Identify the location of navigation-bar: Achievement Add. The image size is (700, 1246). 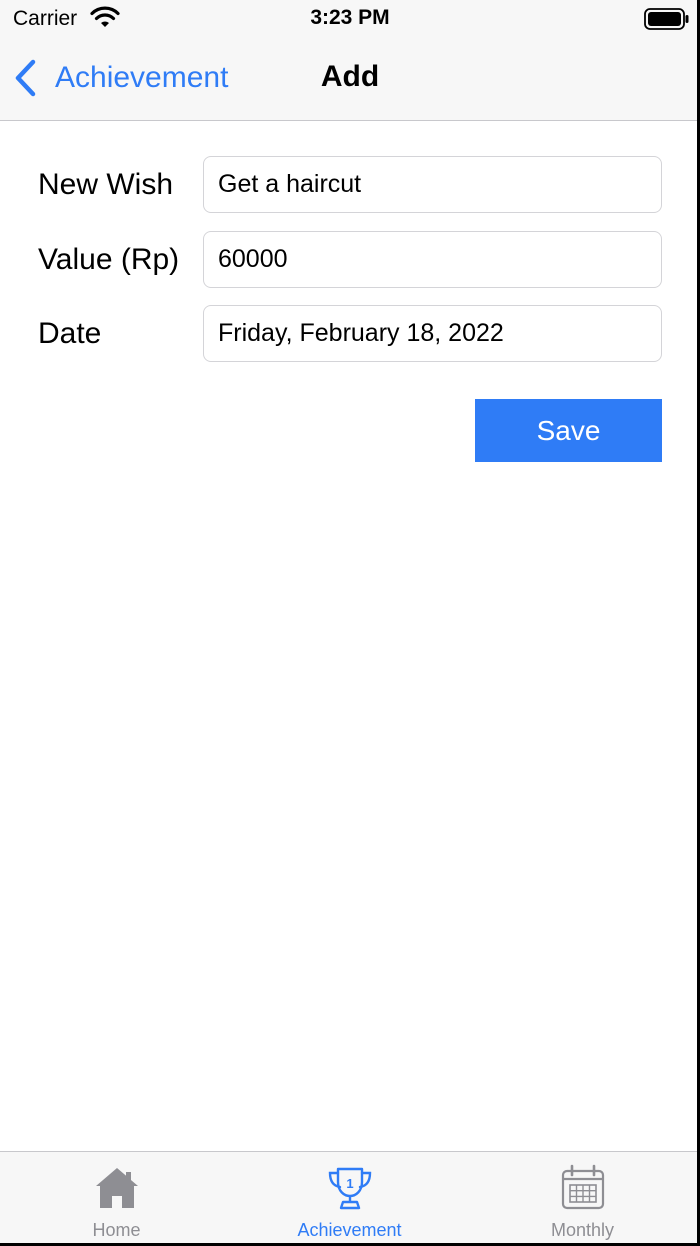
(350, 80).